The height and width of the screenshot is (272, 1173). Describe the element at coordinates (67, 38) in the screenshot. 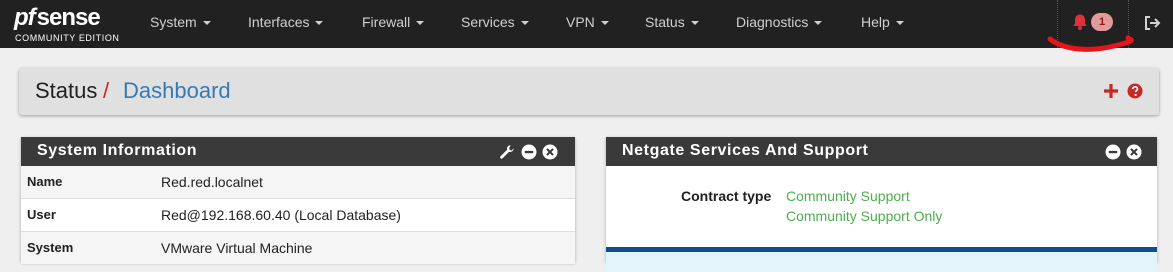

I see `logo-edition: COMMUNITY EDITION` at that location.